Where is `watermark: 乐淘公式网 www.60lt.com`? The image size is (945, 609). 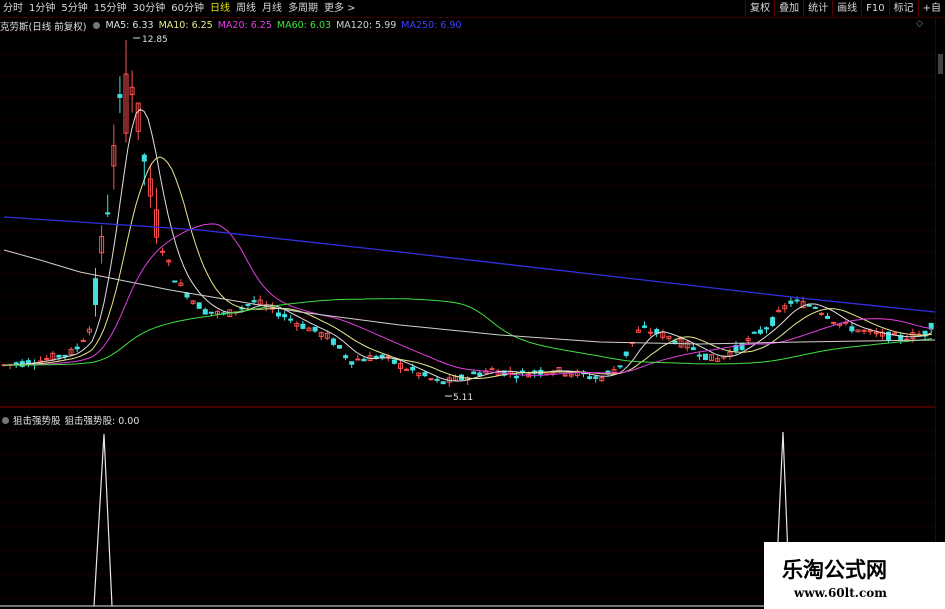 watermark: 乐淘公式网 www.60lt.com is located at coordinates (854, 575).